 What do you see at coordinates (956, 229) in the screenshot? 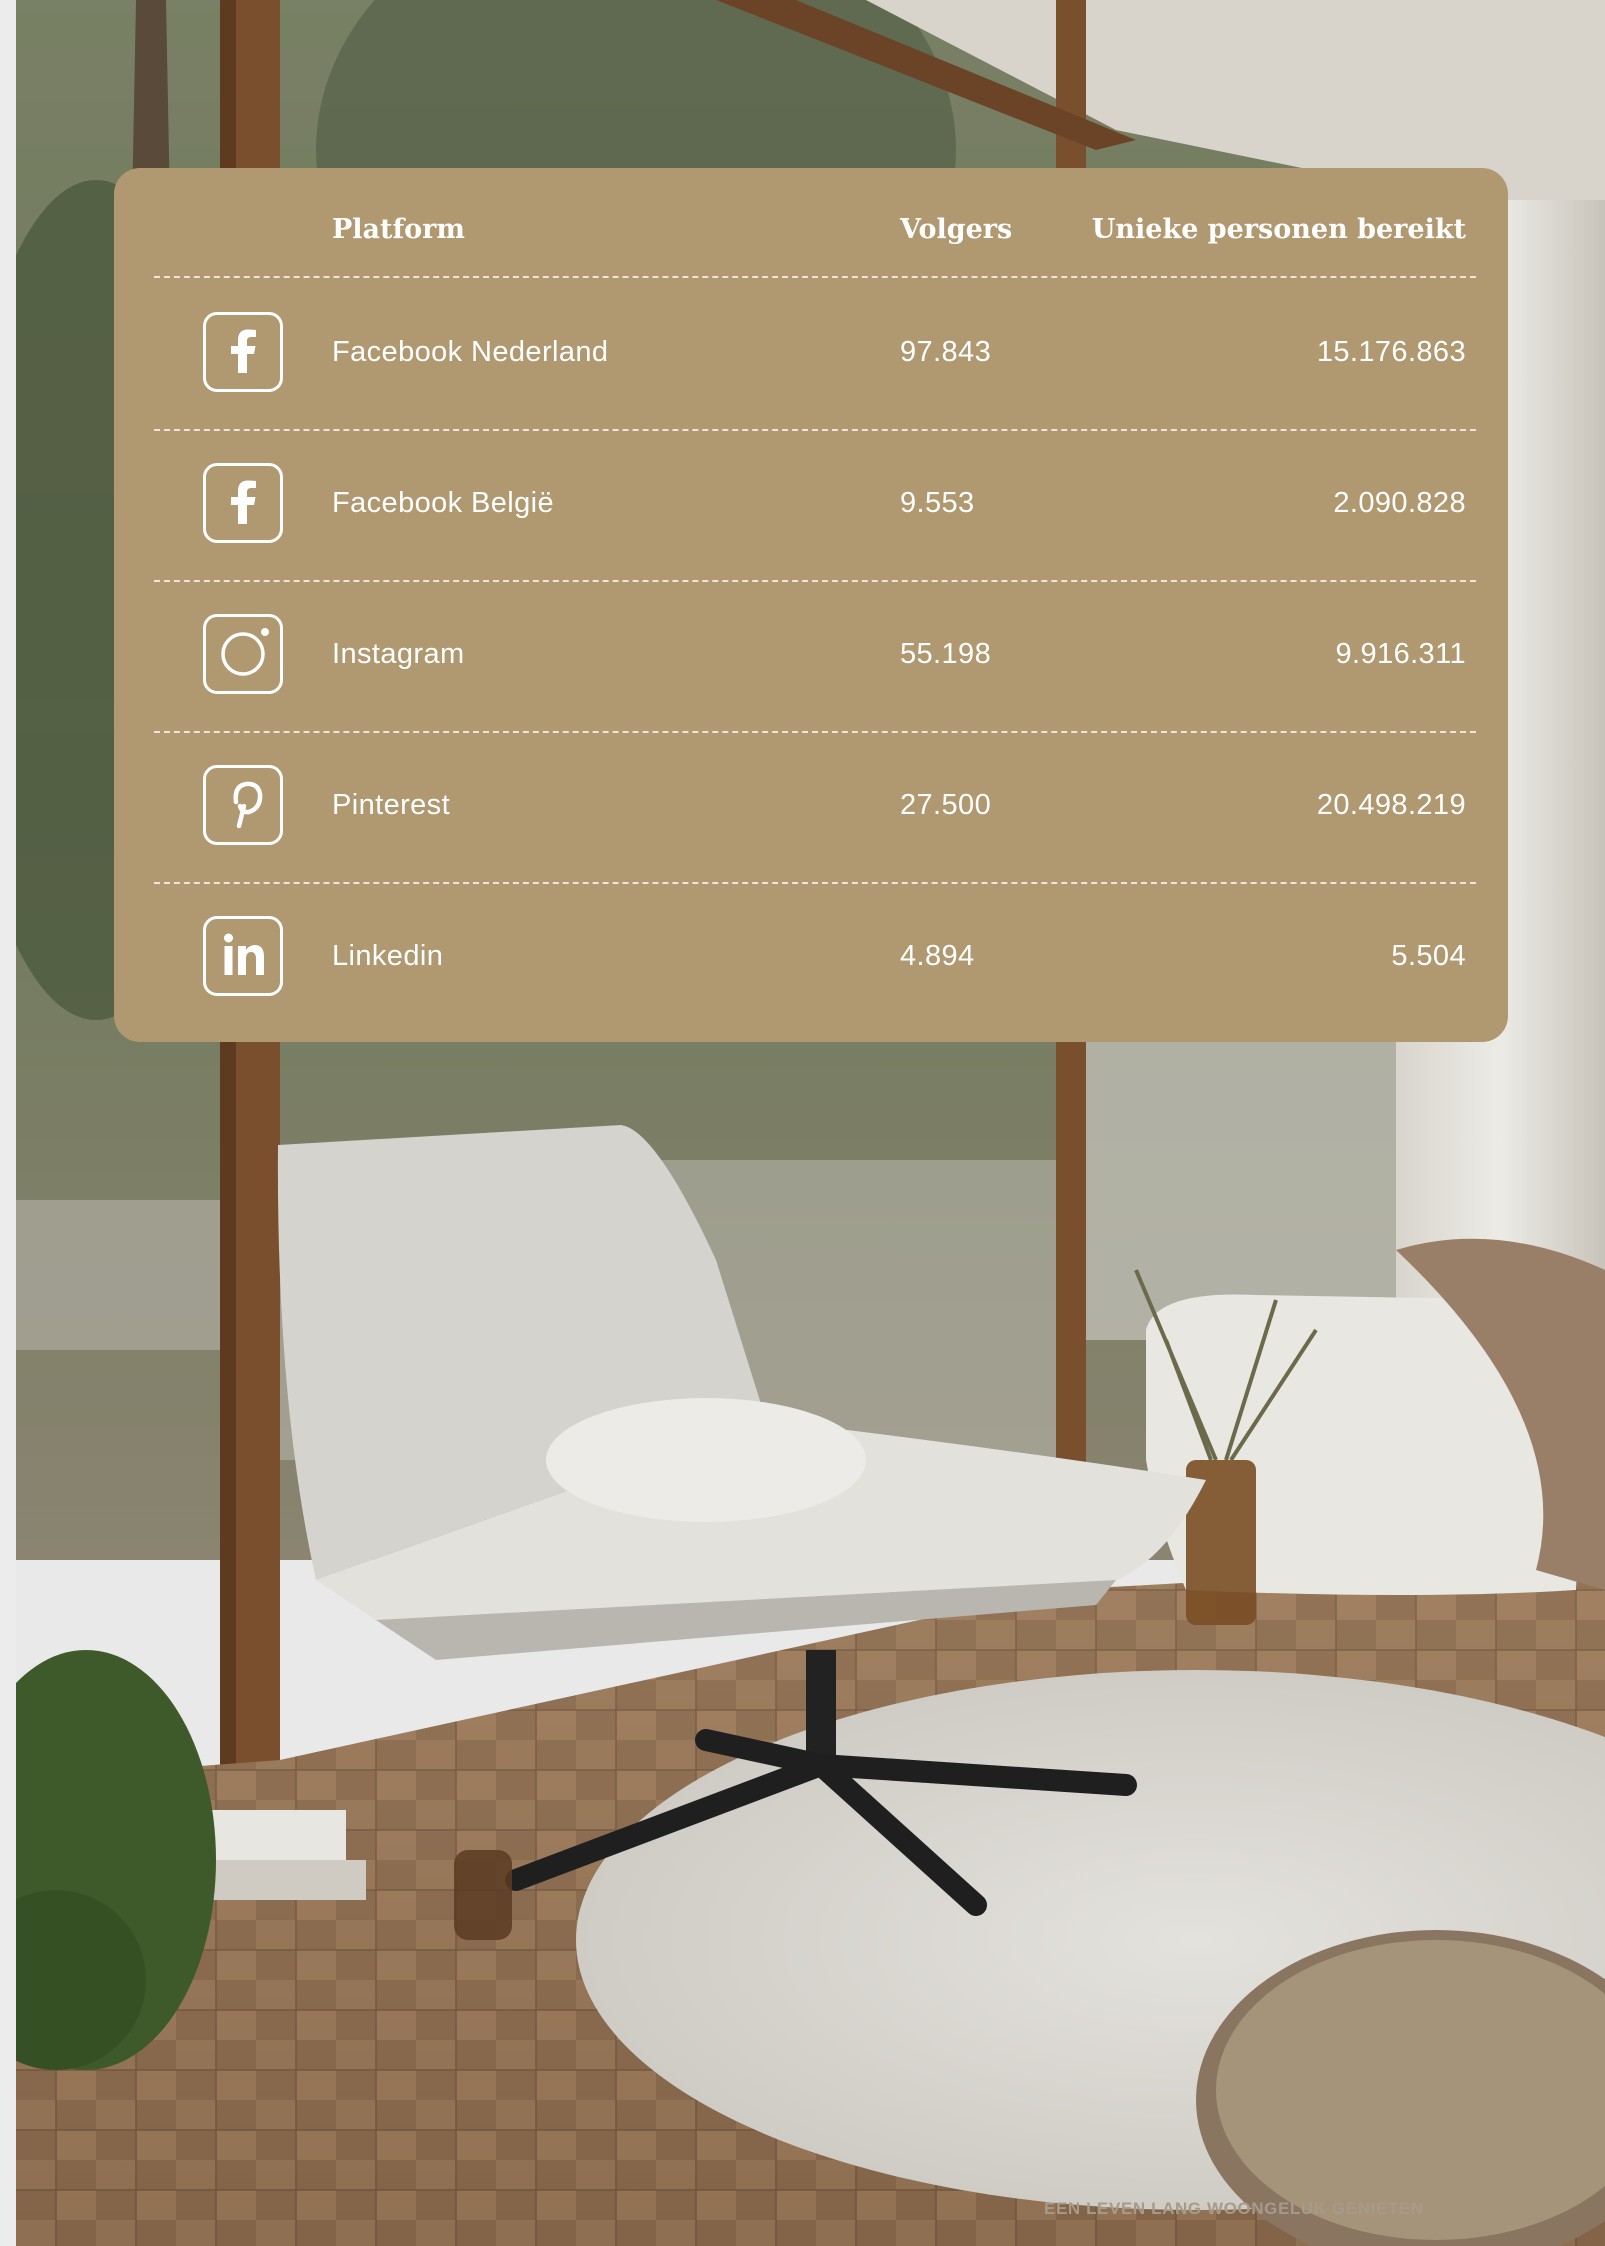
I see `header-followers: Volgers` at bounding box center [956, 229].